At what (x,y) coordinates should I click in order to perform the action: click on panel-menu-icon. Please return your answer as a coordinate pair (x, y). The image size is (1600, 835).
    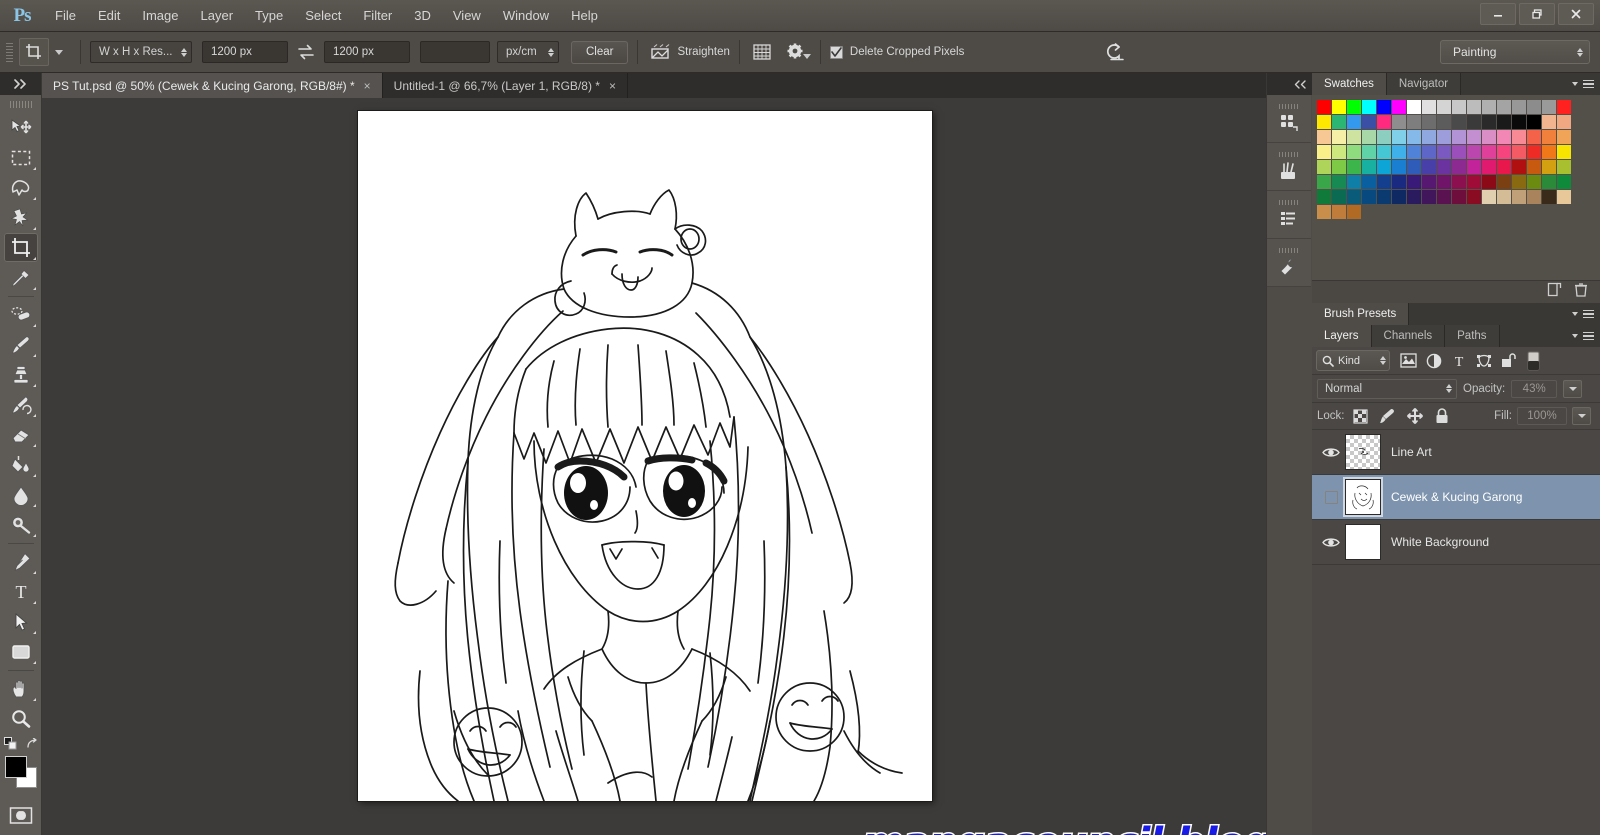
    Looking at the image, I should click on (1588, 314).